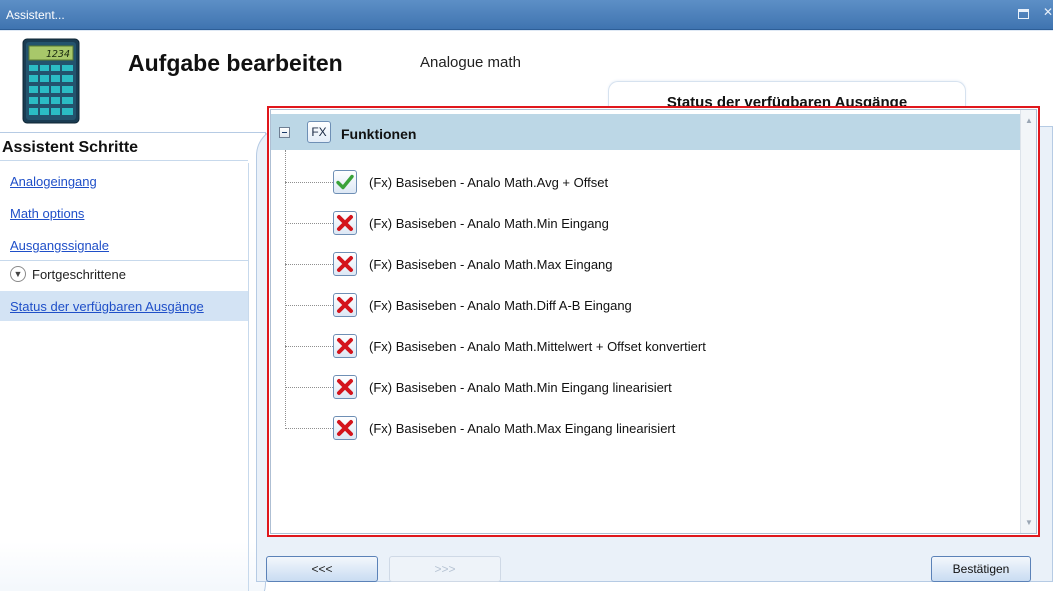 The image size is (1053, 591). What do you see at coordinates (379, 134) in the screenshot?
I see `tree-root-label: Funktionen` at bounding box center [379, 134].